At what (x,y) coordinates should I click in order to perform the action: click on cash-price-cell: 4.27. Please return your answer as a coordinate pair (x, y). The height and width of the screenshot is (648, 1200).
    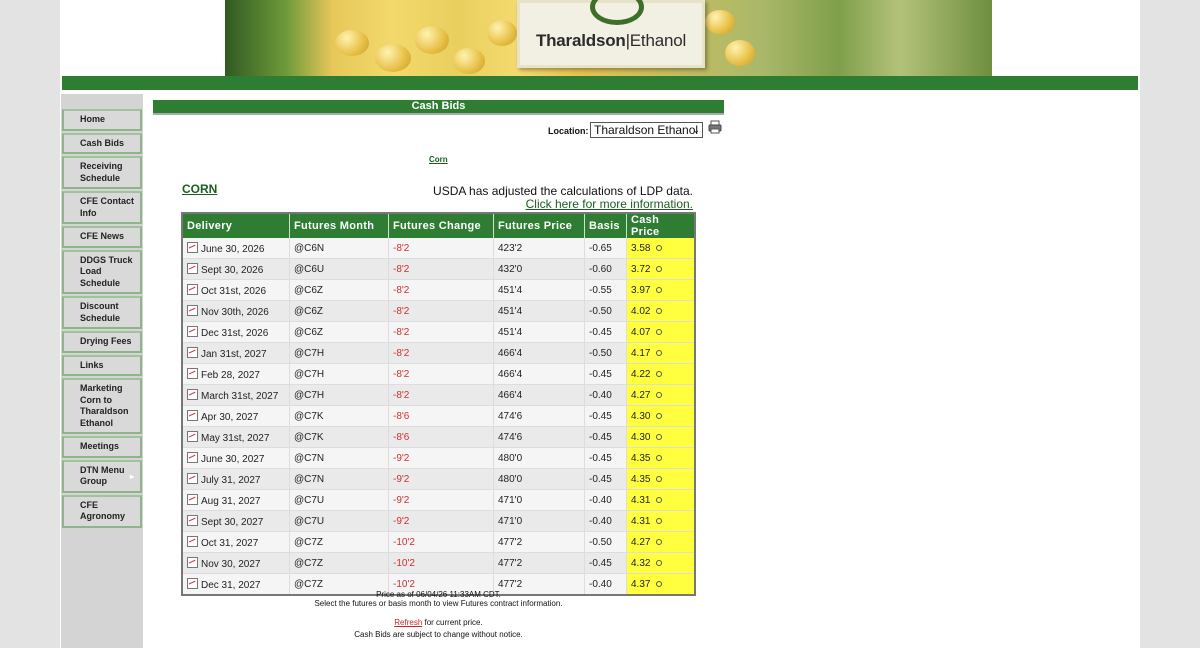
    Looking at the image, I should click on (661, 542).